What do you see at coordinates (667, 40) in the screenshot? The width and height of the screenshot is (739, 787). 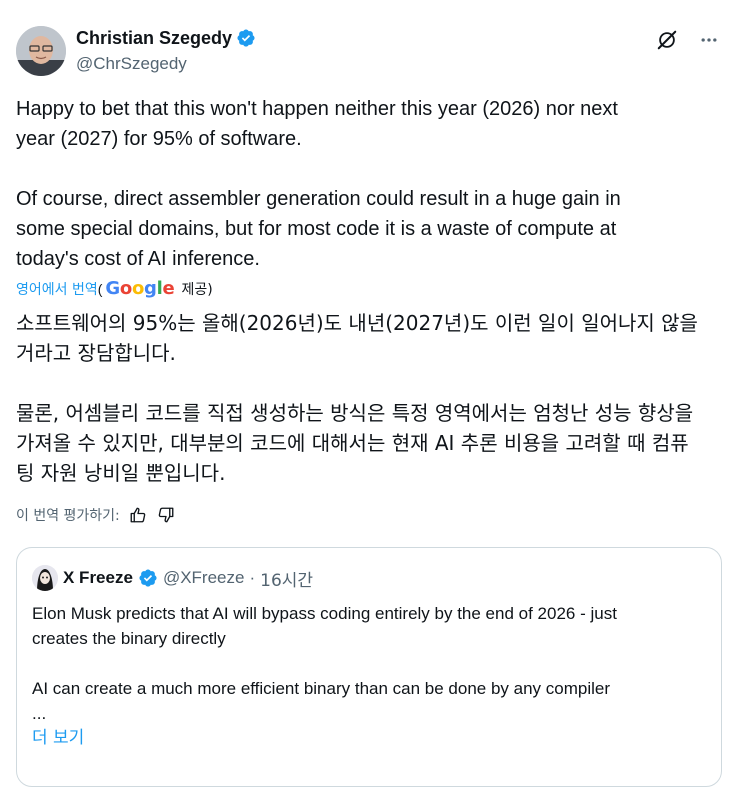 I see `grok-icon` at bounding box center [667, 40].